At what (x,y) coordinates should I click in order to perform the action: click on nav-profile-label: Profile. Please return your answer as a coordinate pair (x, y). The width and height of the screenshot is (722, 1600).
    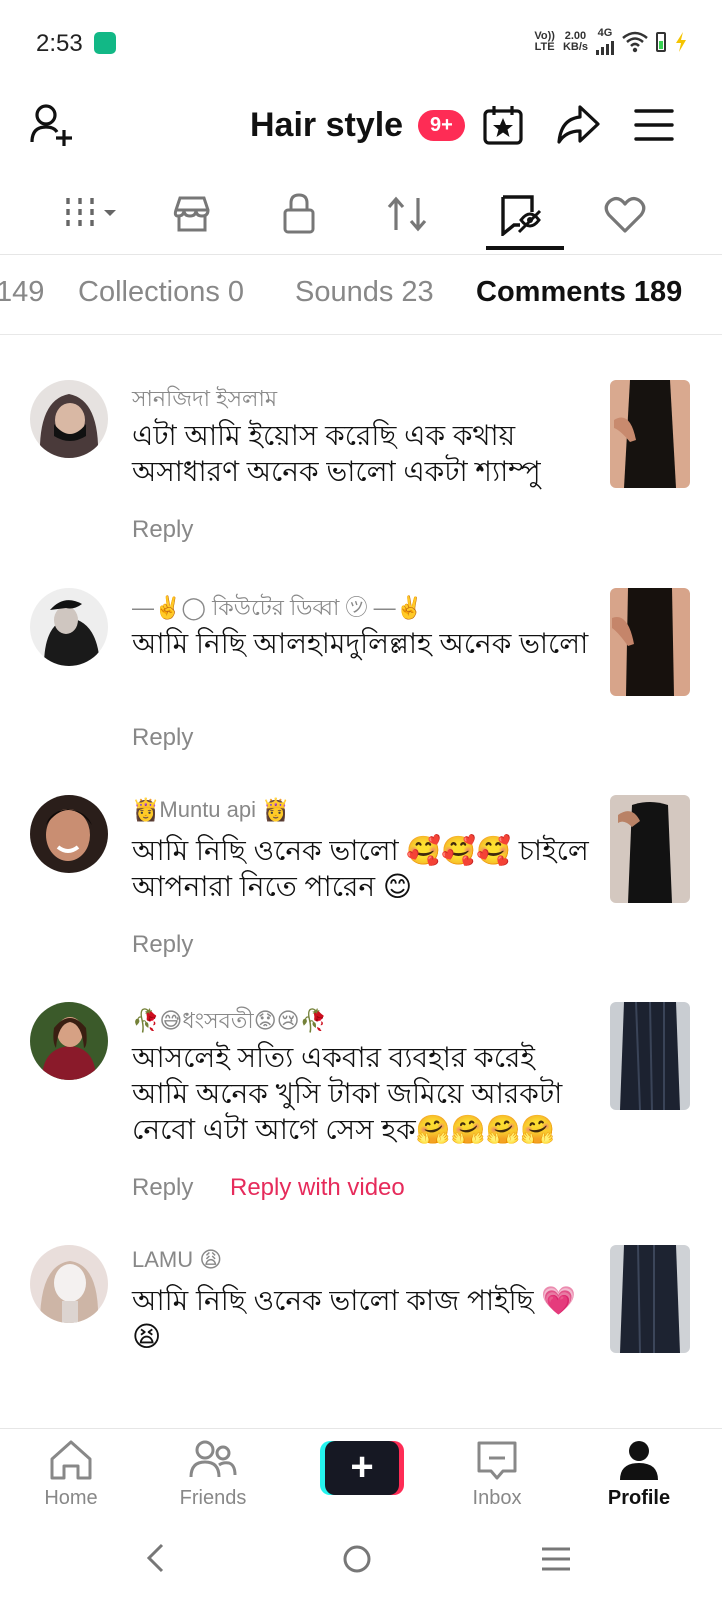
    Looking at the image, I should click on (639, 1498).